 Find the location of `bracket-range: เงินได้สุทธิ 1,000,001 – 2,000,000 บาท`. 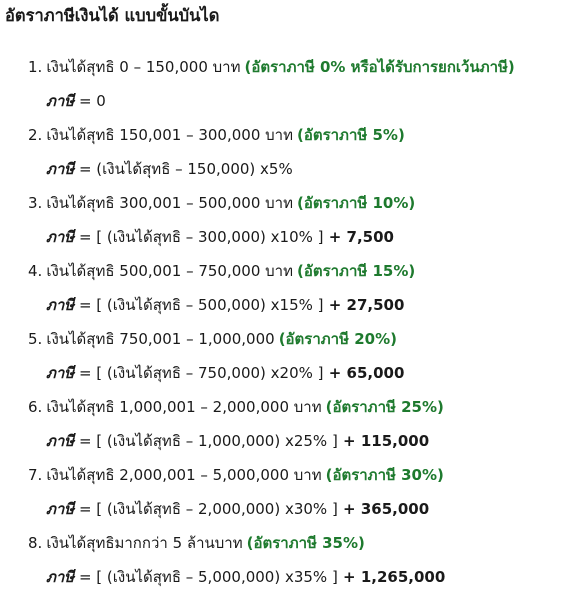

bracket-range: เงินได้สุทธิ 1,000,001 – 2,000,000 บาท is located at coordinates (184, 407).